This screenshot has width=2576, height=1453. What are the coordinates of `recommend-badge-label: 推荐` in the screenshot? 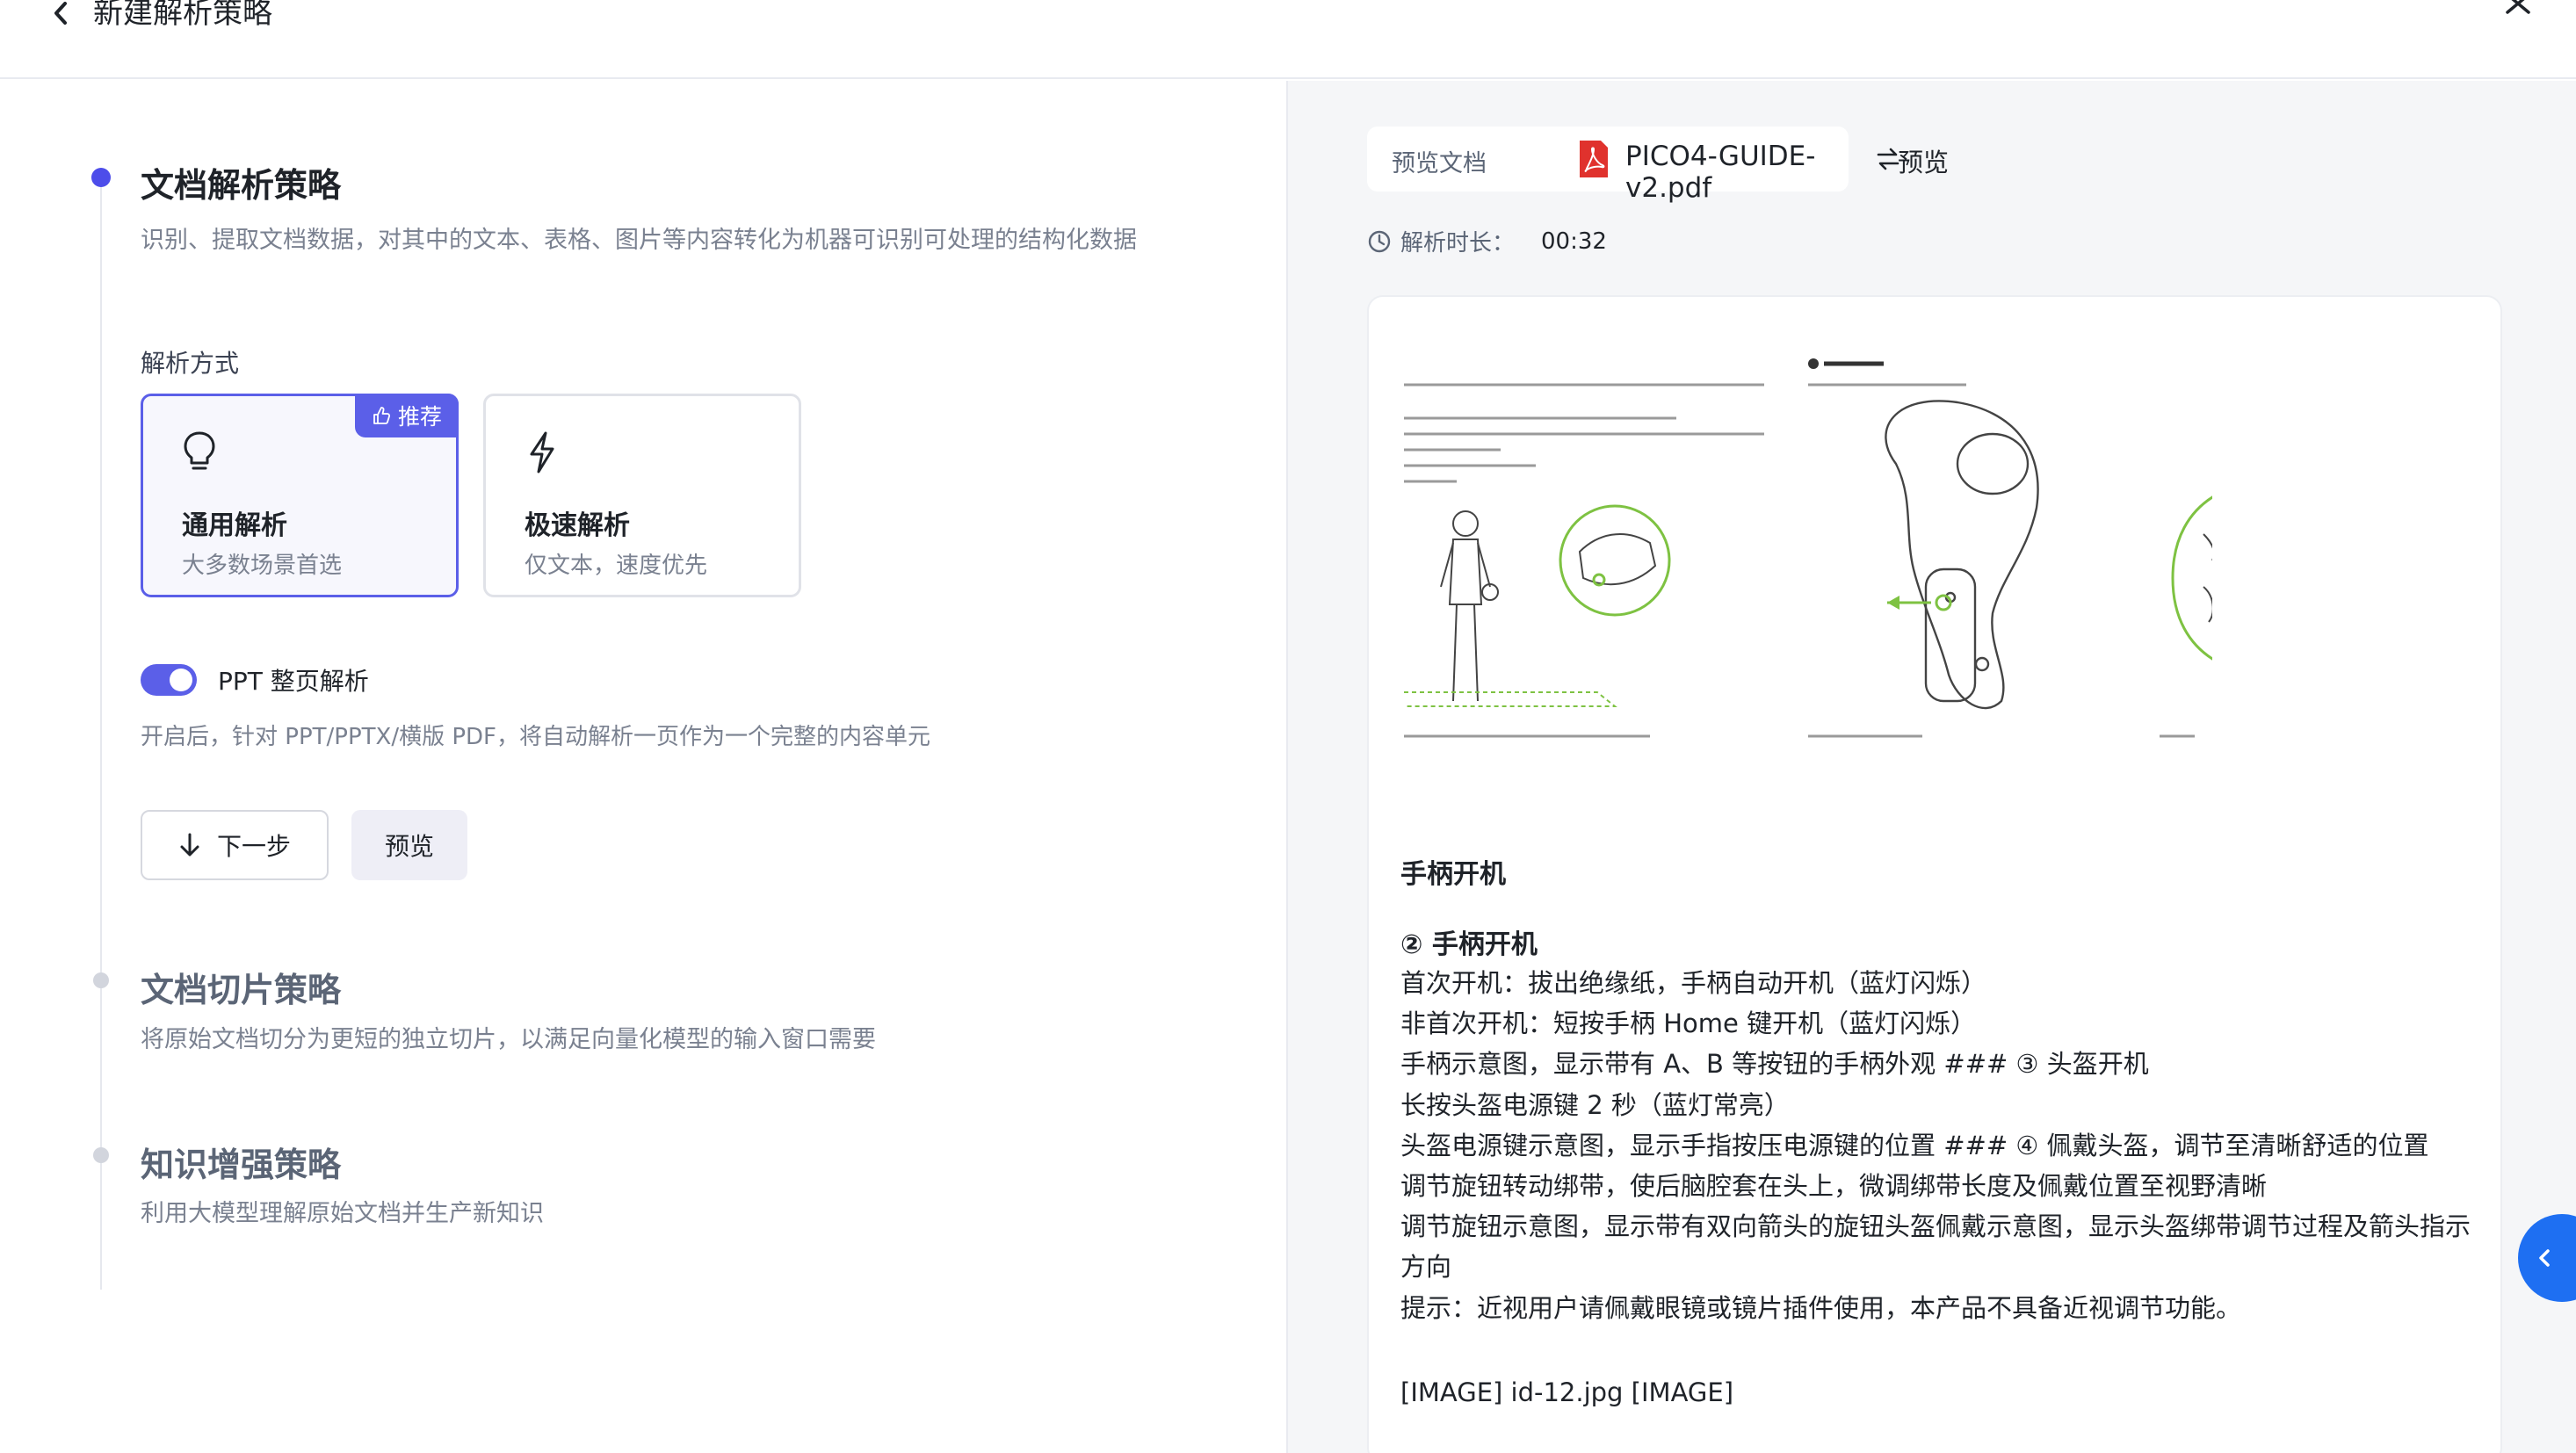 It's located at (419, 417).